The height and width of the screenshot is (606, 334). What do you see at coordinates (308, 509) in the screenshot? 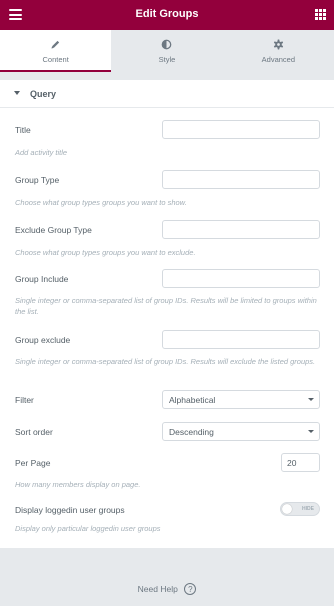
I see `toggle-text: HIDE` at bounding box center [308, 509].